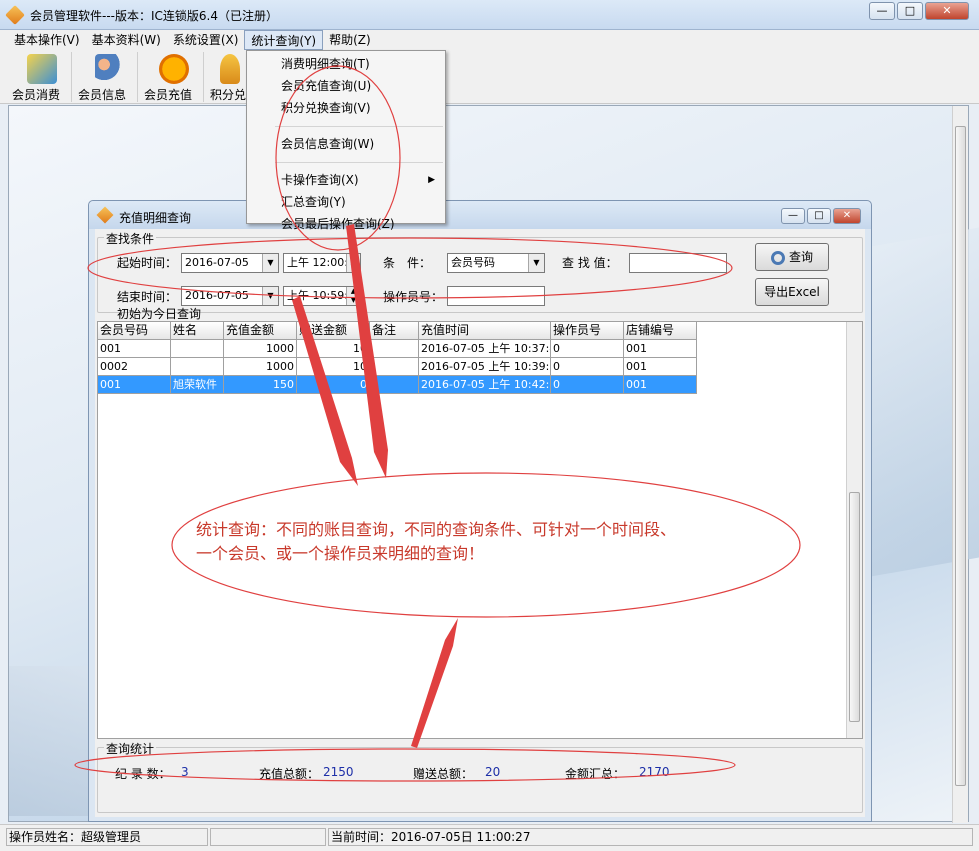  What do you see at coordinates (107, 837) in the screenshot?
I see `status-operator: 操作员姓名：超级管理员` at bounding box center [107, 837].